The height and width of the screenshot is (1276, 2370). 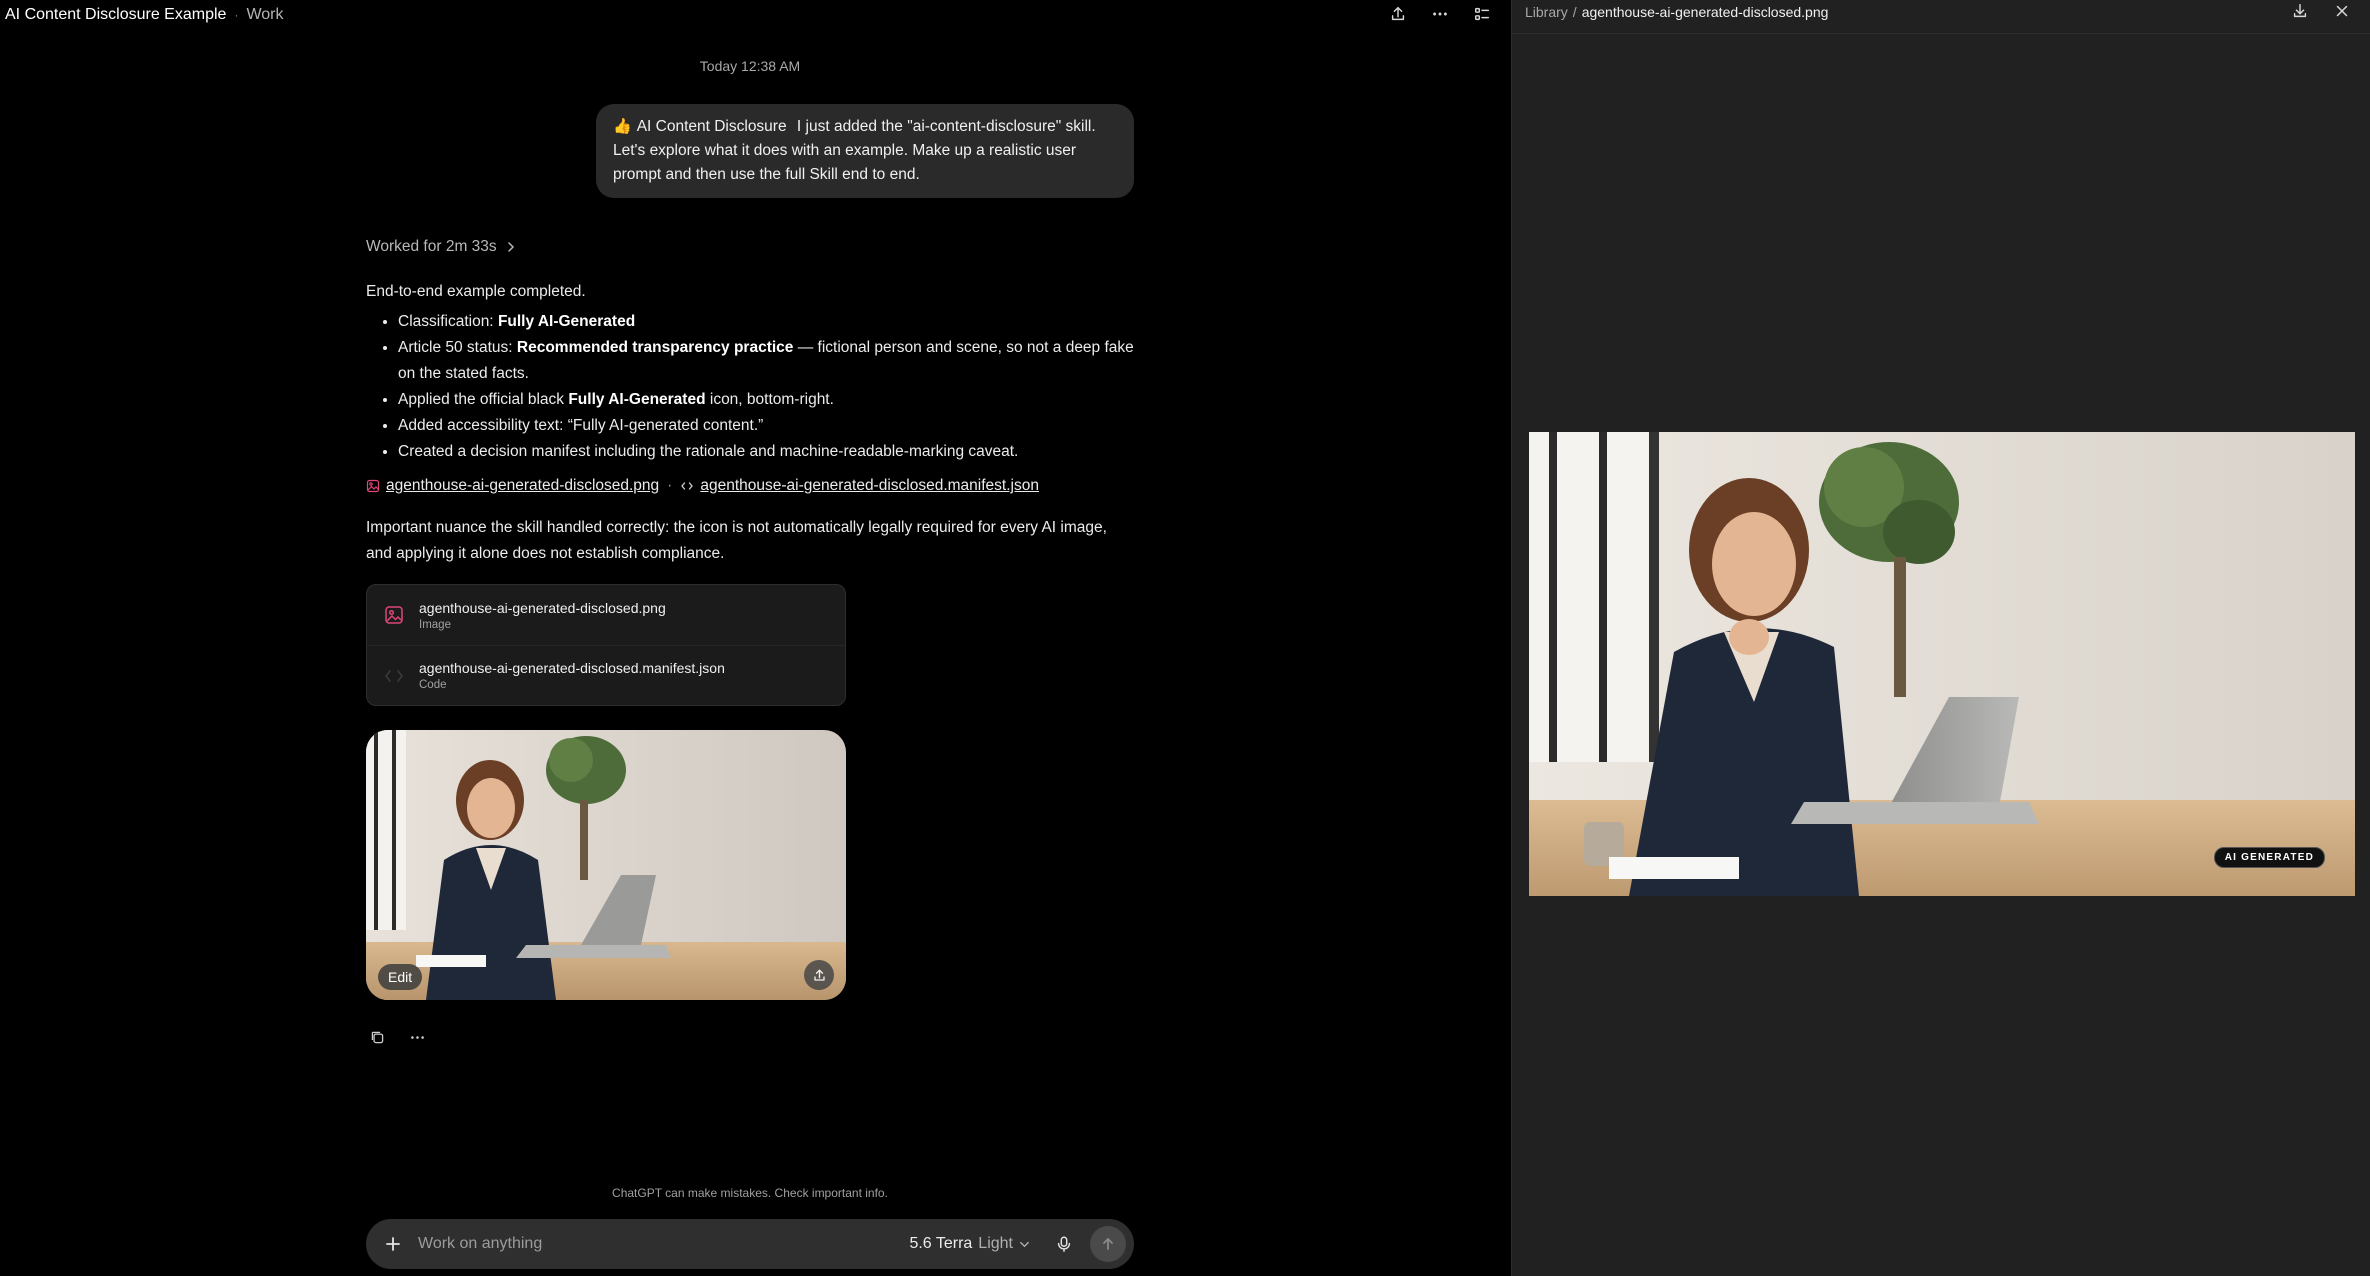 I want to click on breadcrumb-current-file: agenthouse-ai-generated-disclosed.png, so click(x=1705, y=12).